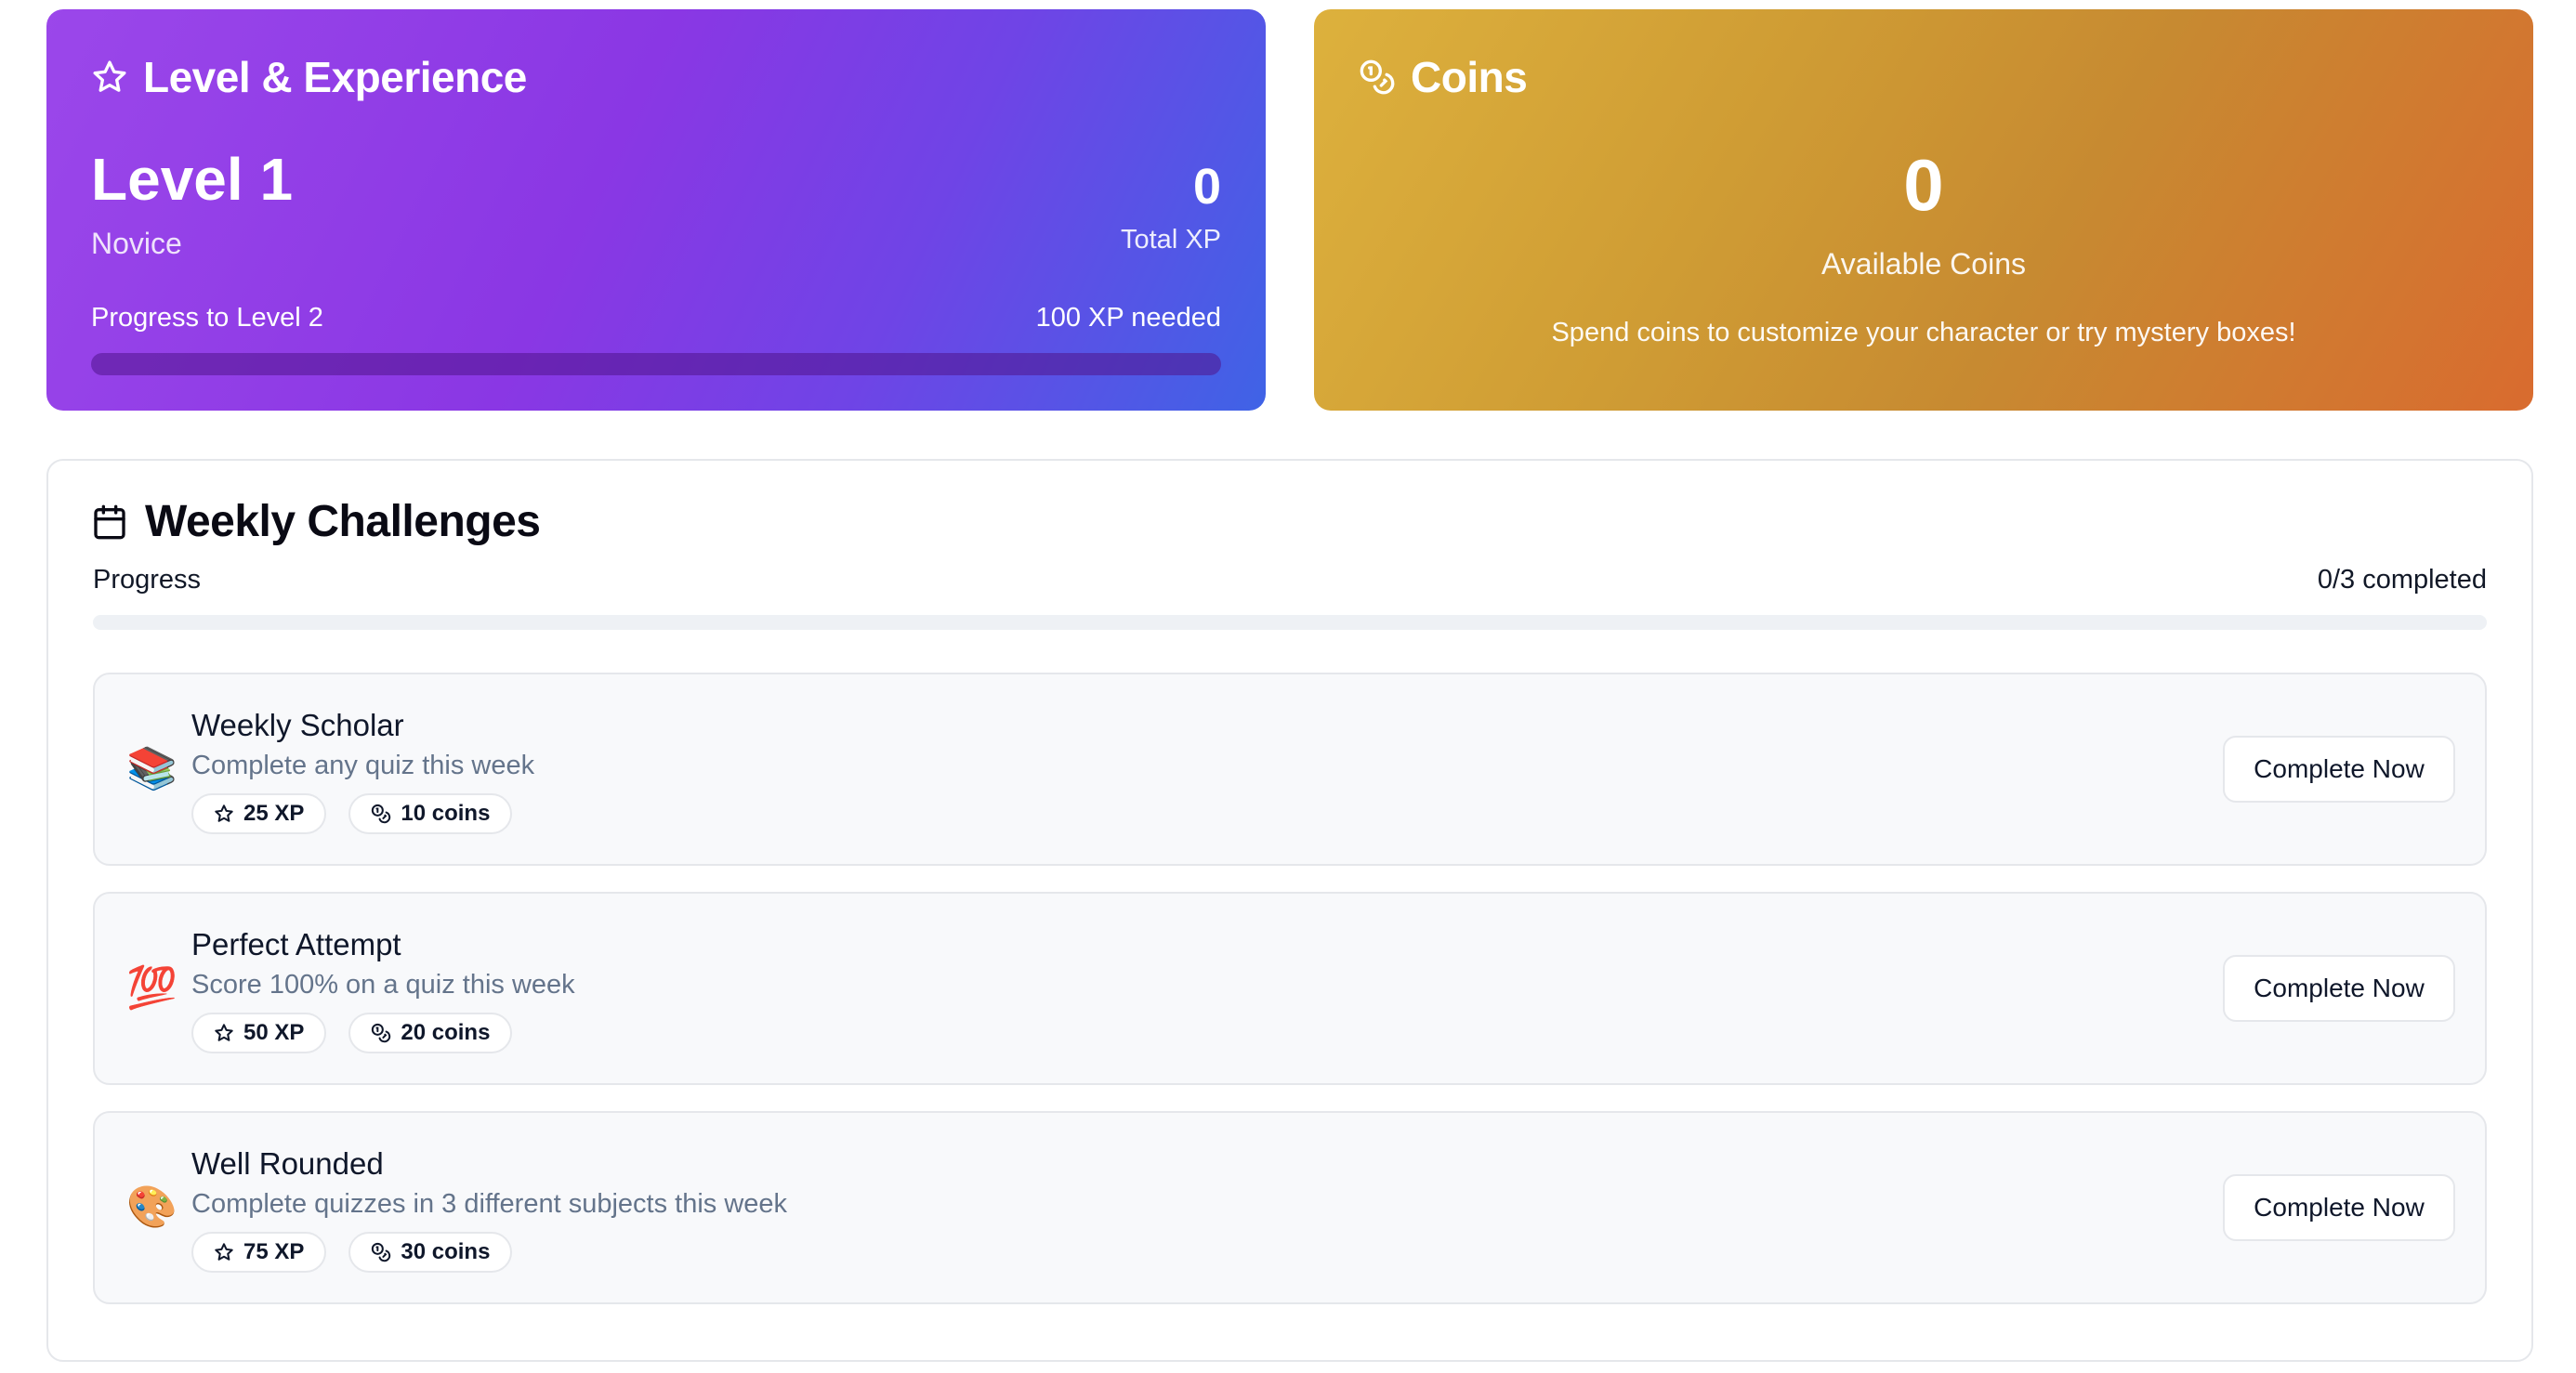  I want to click on artist-palette-emoji-icon: 🎨, so click(151, 1207).